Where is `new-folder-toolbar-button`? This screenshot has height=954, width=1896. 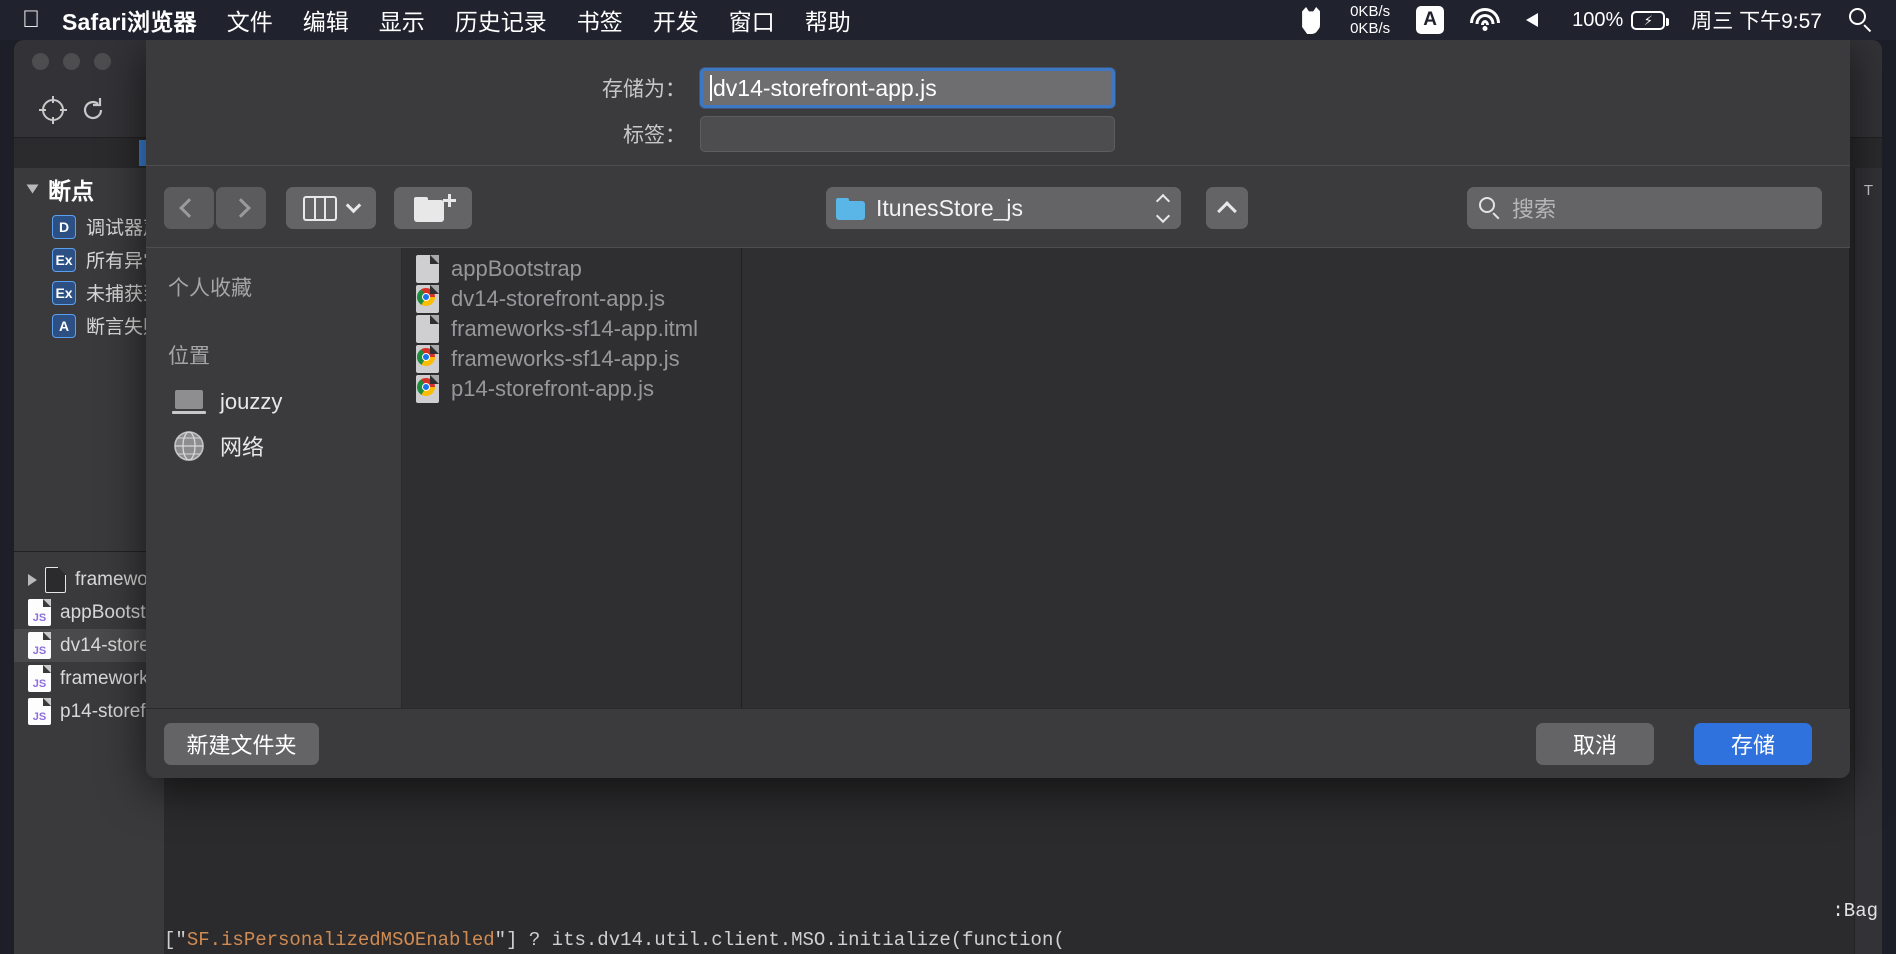
new-folder-toolbar-button is located at coordinates (433, 208).